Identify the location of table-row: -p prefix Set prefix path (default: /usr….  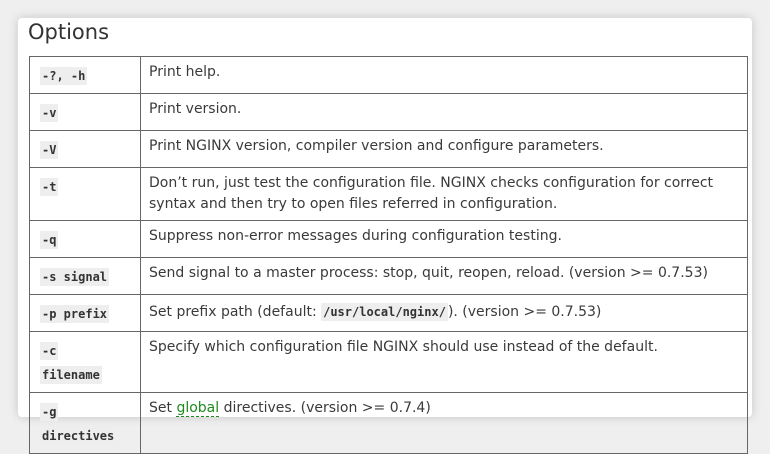
(388, 313).